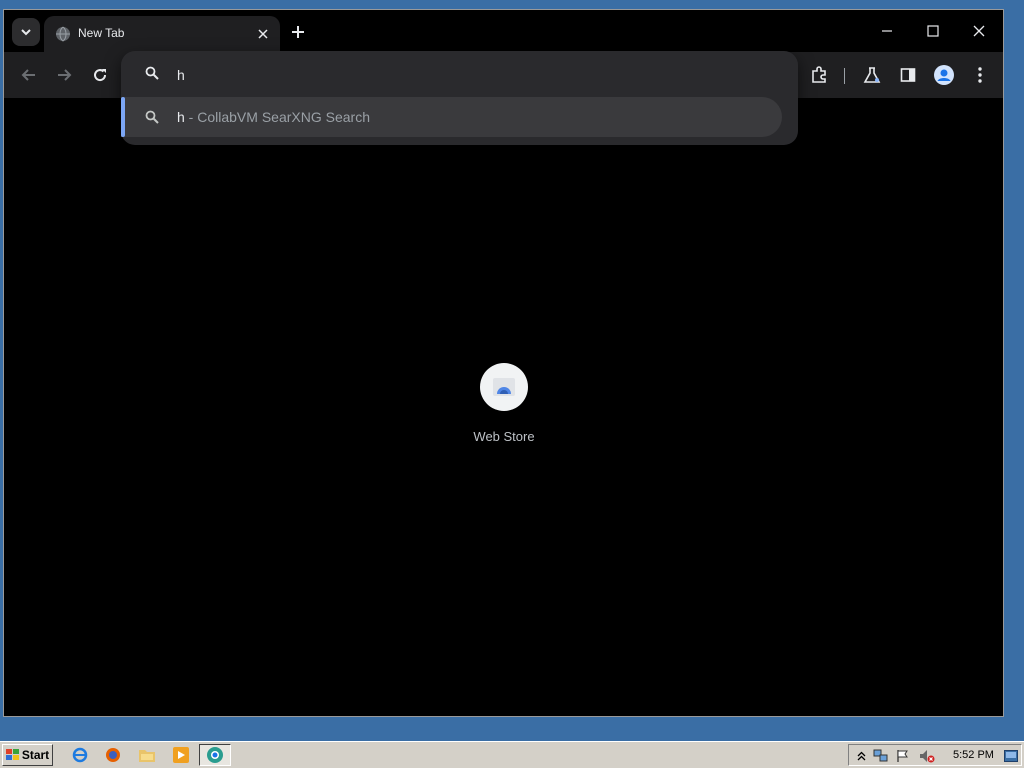 The width and height of the screenshot is (1024, 768). I want to click on tab-list-button, so click(26, 32).